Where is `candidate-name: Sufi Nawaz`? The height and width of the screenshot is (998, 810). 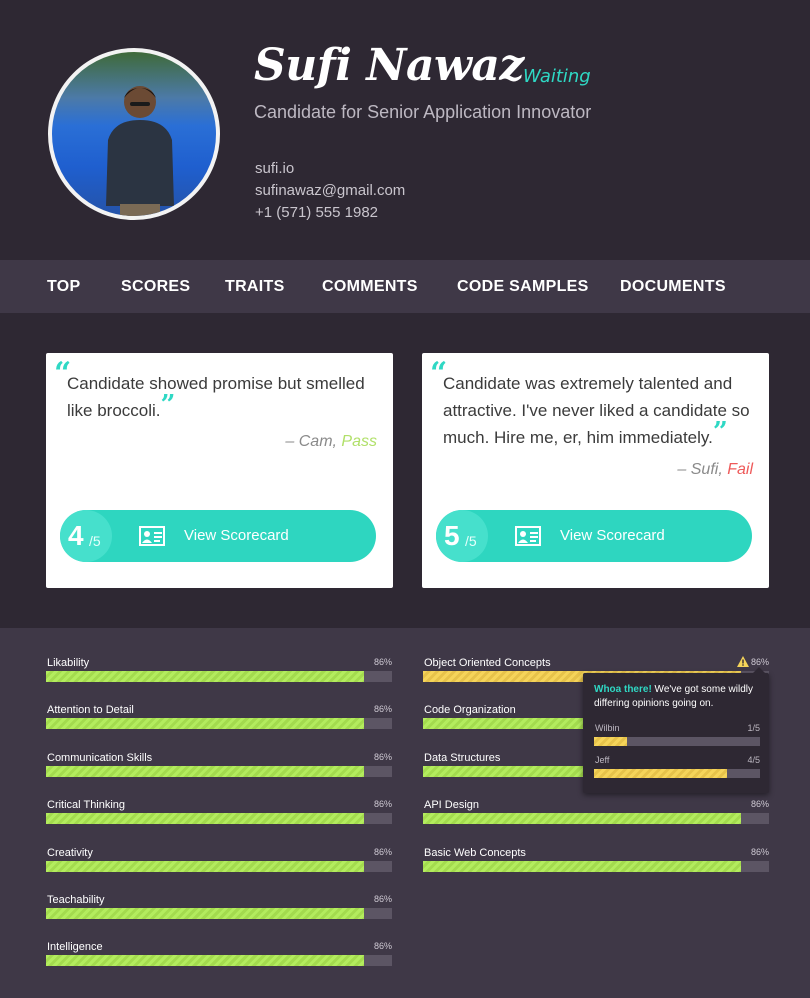
candidate-name: Sufi Nawaz is located at coordinates (389, 65).